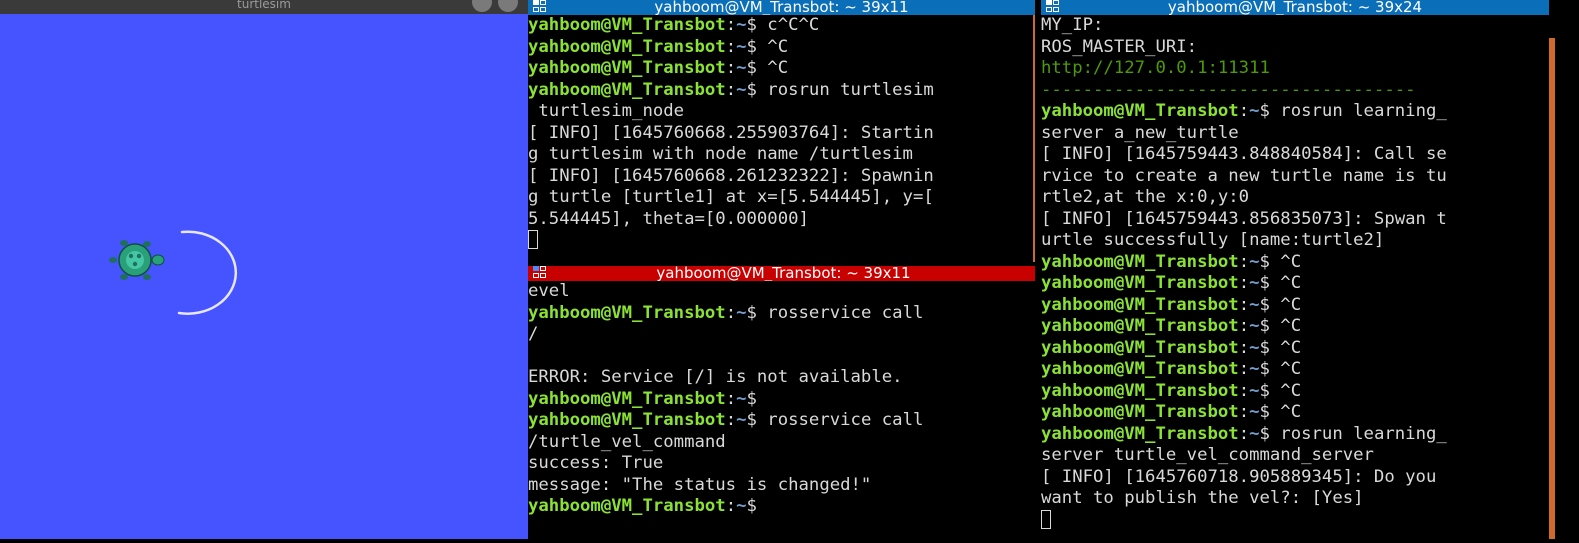 The height and width of the screenshot is (543, 1579). I want to click on output-text: evel, so click(549, 291).